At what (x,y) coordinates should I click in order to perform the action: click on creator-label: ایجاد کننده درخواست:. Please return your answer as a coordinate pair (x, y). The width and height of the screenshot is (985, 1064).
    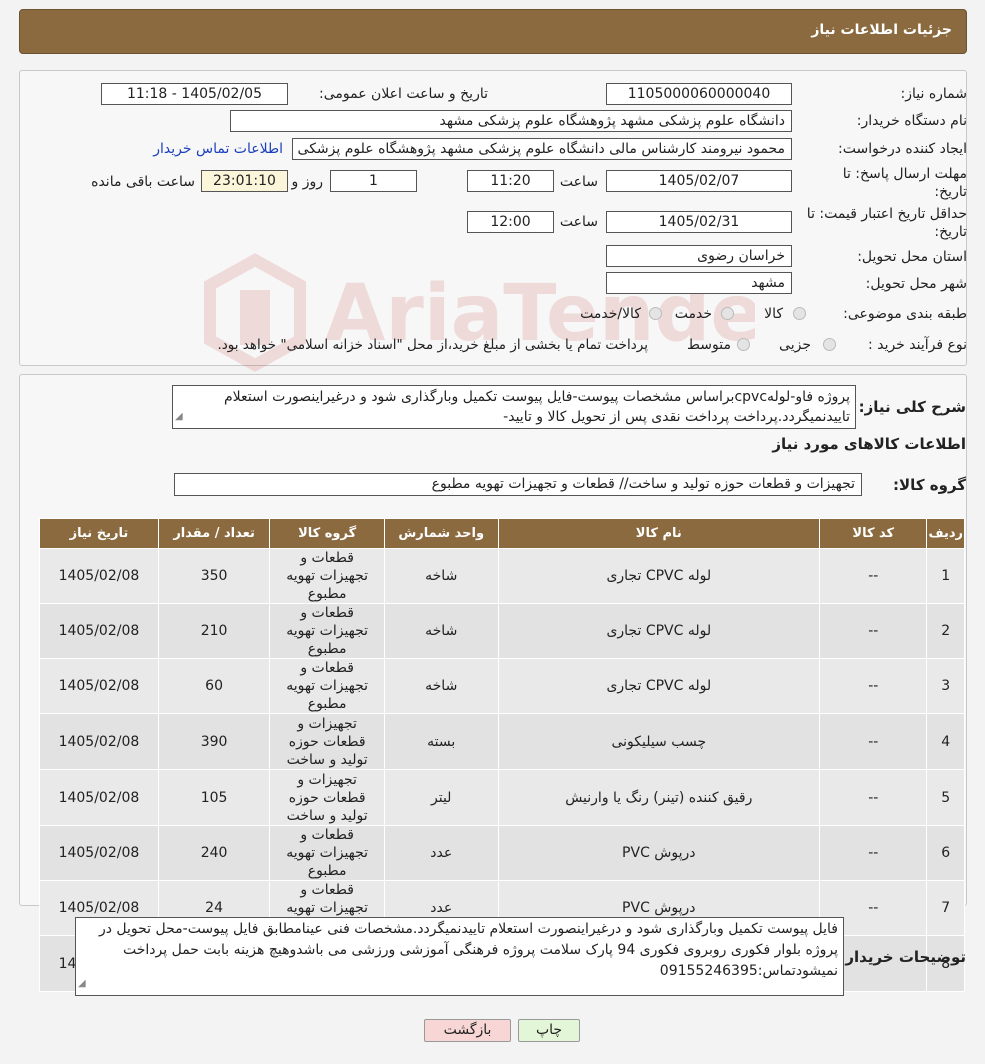
    Looking at the image, I should click on (902, 149).